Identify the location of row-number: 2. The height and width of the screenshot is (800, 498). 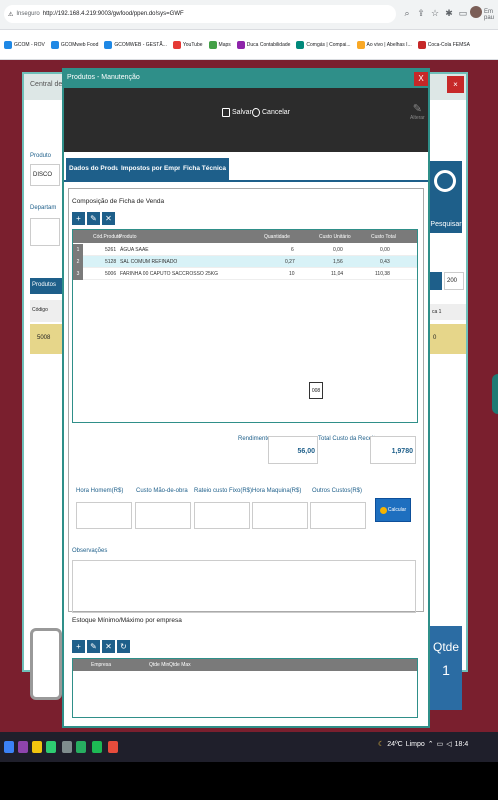
(78, 262).